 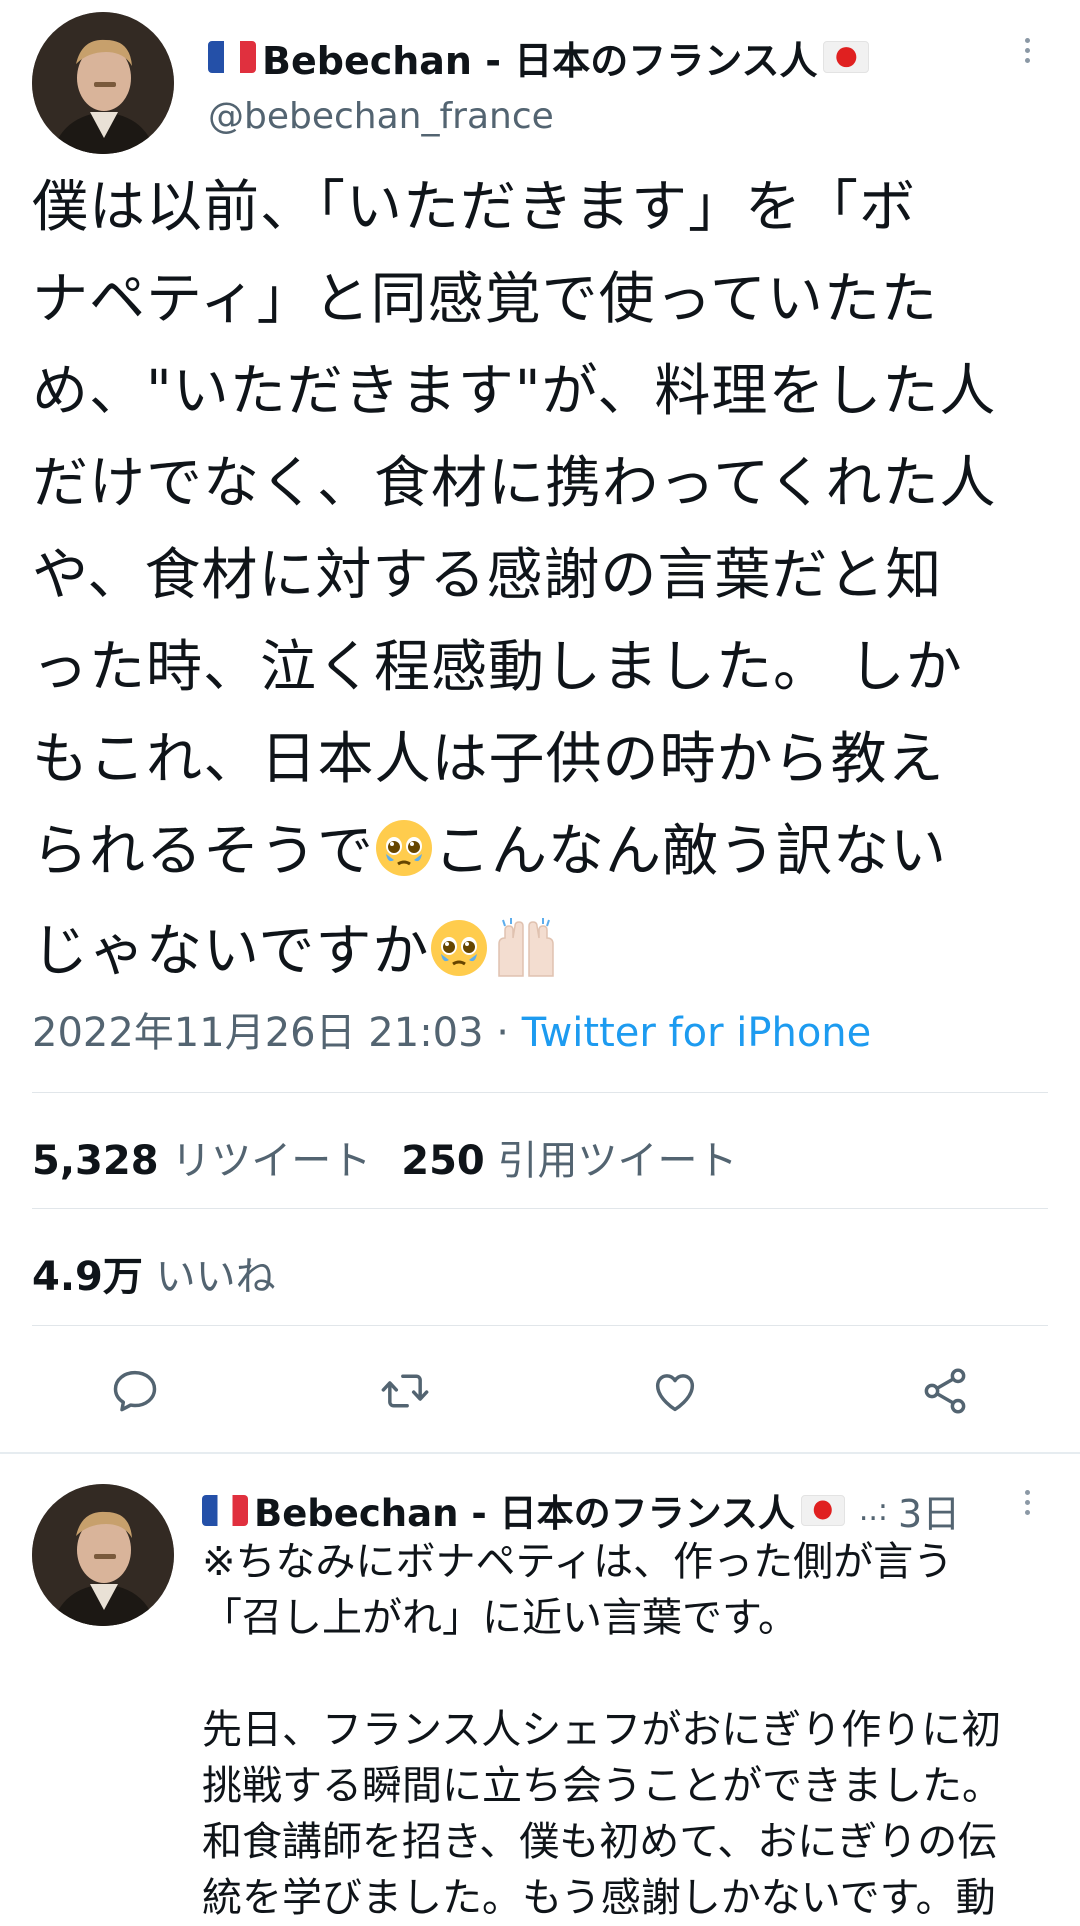 I want to click on tweet-text-line: だけでなく、食材に携わってくれた人, so click(x=514, y=483).